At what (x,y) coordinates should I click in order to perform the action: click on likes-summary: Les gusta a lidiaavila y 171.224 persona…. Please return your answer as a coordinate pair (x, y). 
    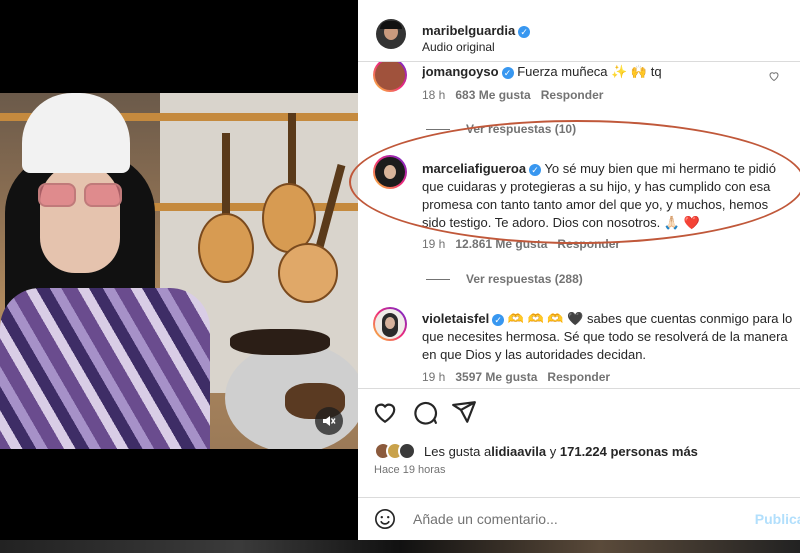
    Looking at the image, I should click on (536, 451).